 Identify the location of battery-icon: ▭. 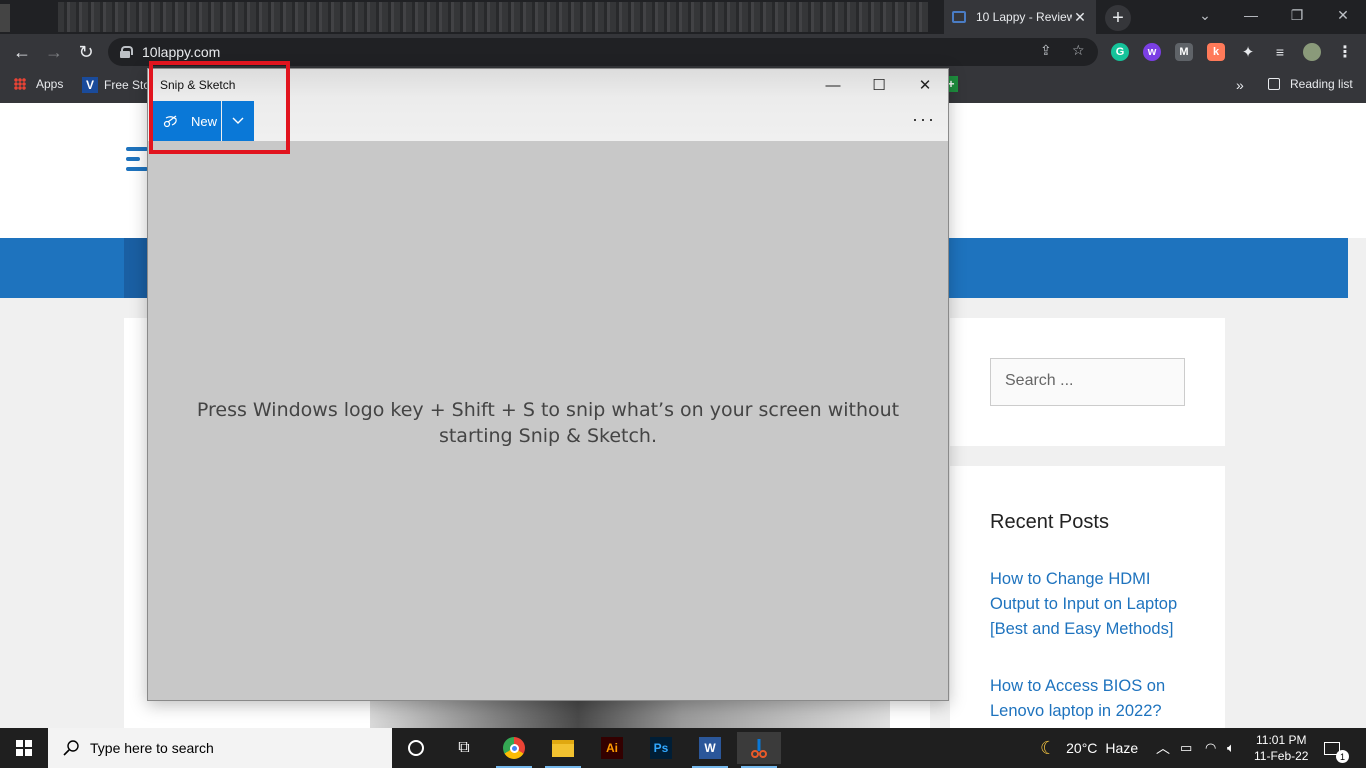
(1186, 748).